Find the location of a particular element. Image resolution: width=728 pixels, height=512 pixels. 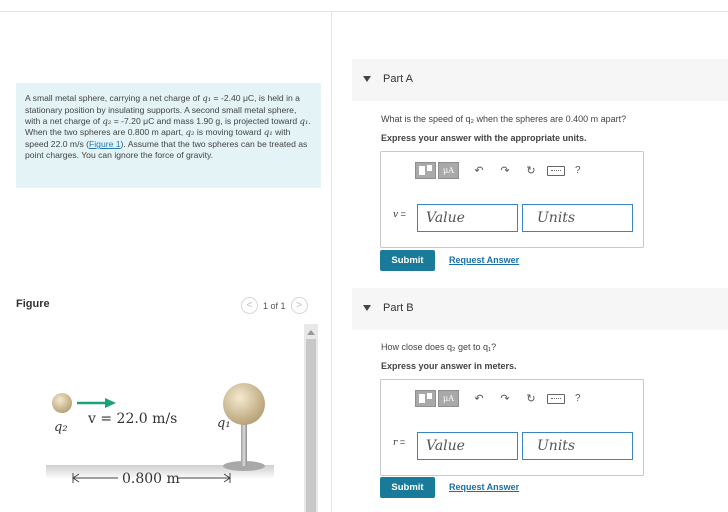

part-a-answer-box: μA ↶ ↷ ↻ ? v = Value Units is located at coordinates (512, 199).